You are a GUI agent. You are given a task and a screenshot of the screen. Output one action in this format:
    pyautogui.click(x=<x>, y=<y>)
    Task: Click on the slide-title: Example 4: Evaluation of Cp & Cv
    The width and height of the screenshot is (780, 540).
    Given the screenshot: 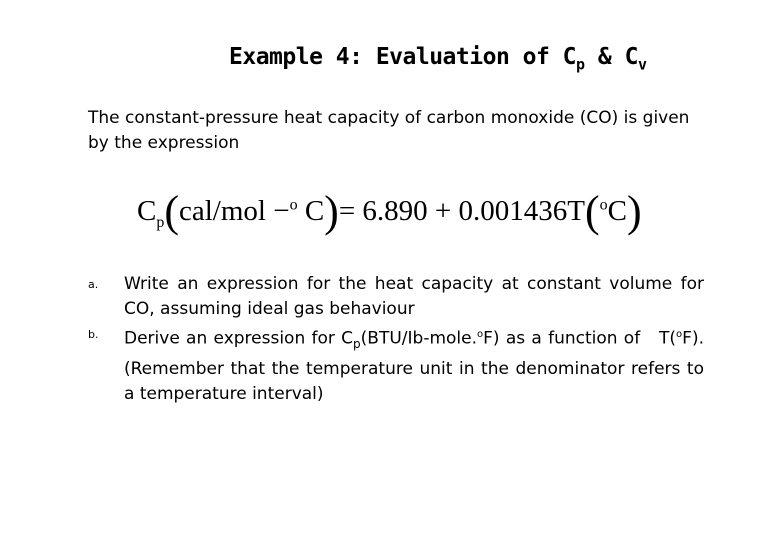 What is the action you would take?
    pyautogui.click(x=438, y=59)
    